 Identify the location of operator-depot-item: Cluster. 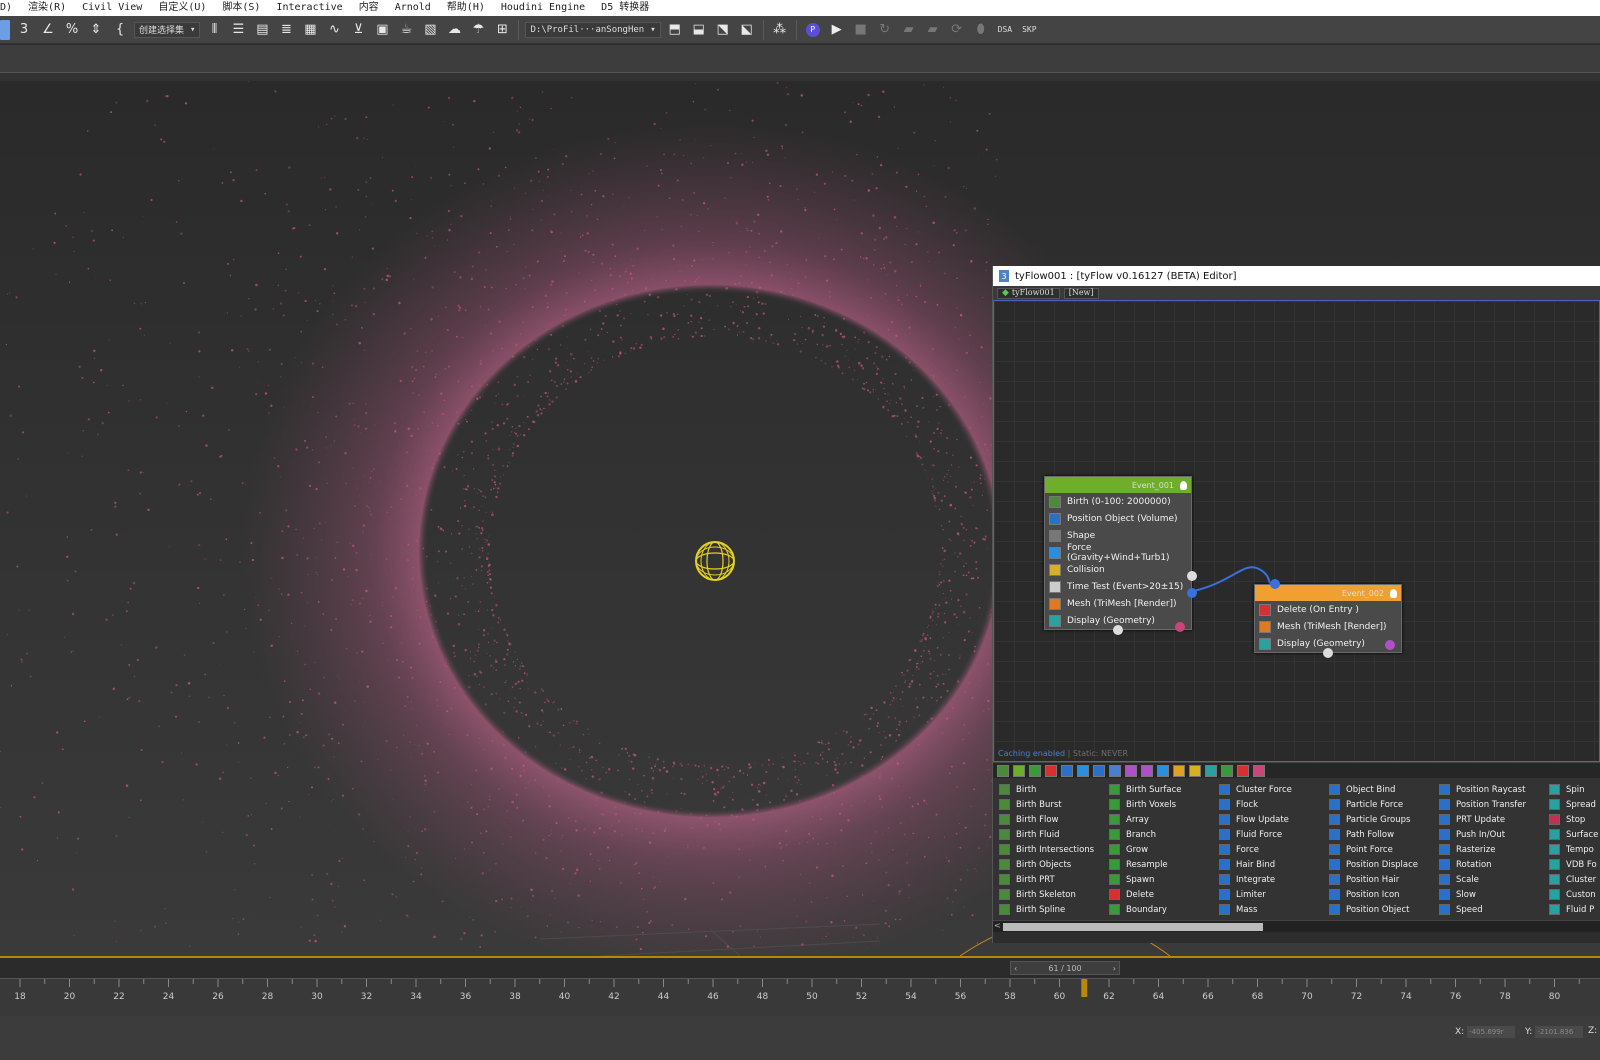
(1573, 879).